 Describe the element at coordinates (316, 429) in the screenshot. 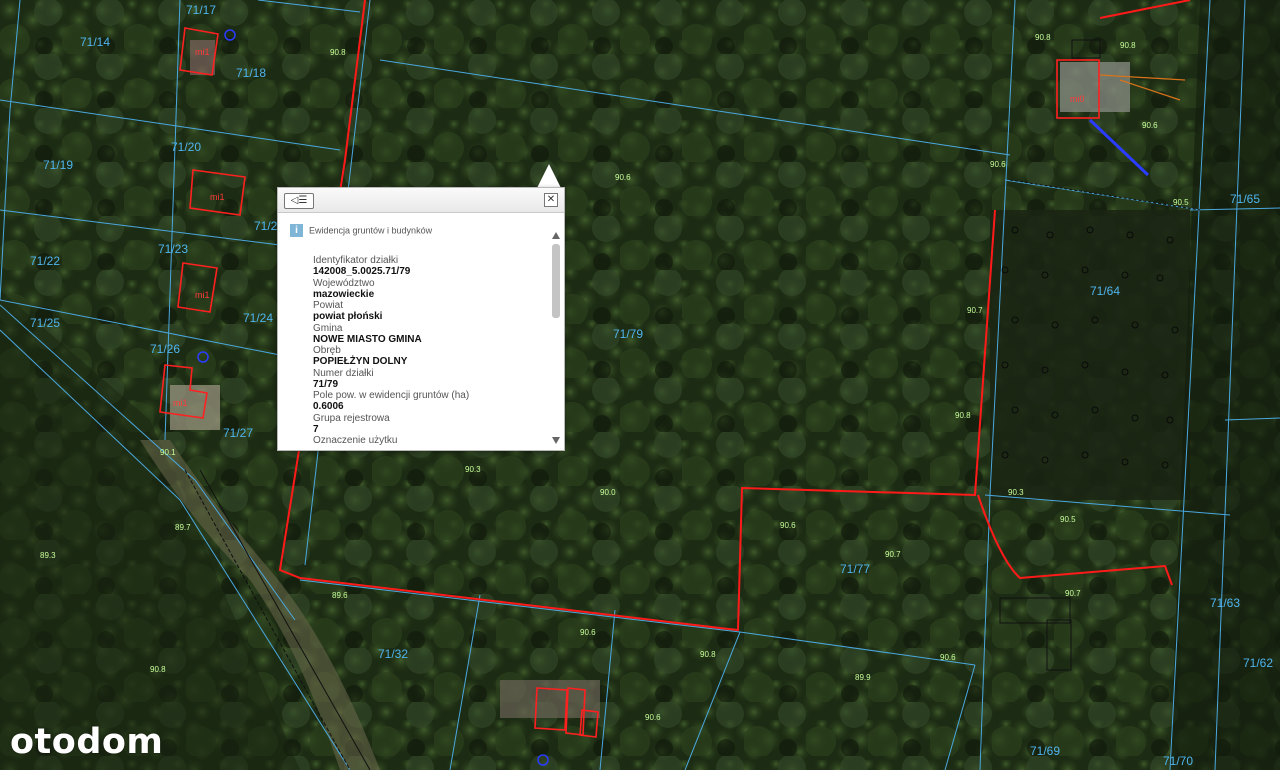

I see `field-value: 7` at that location.